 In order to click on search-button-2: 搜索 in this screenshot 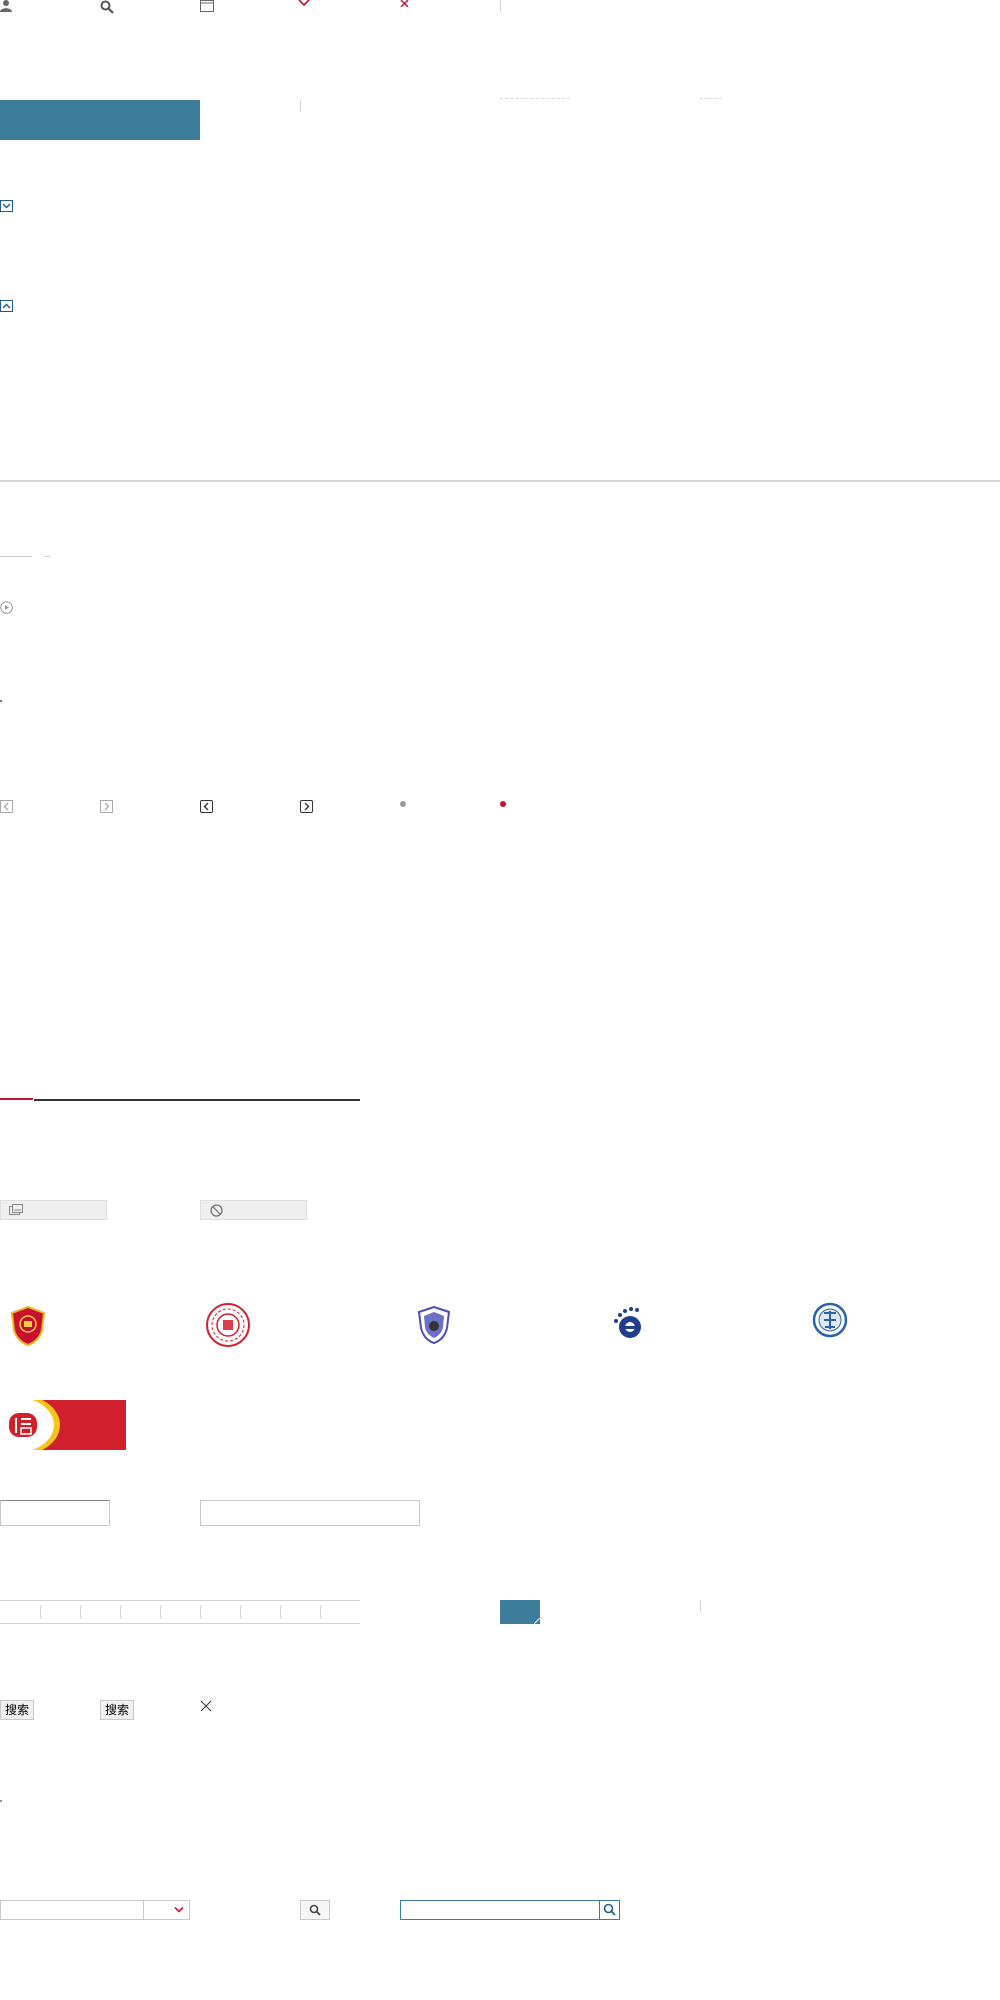, I will do `click(117, 1710)`.